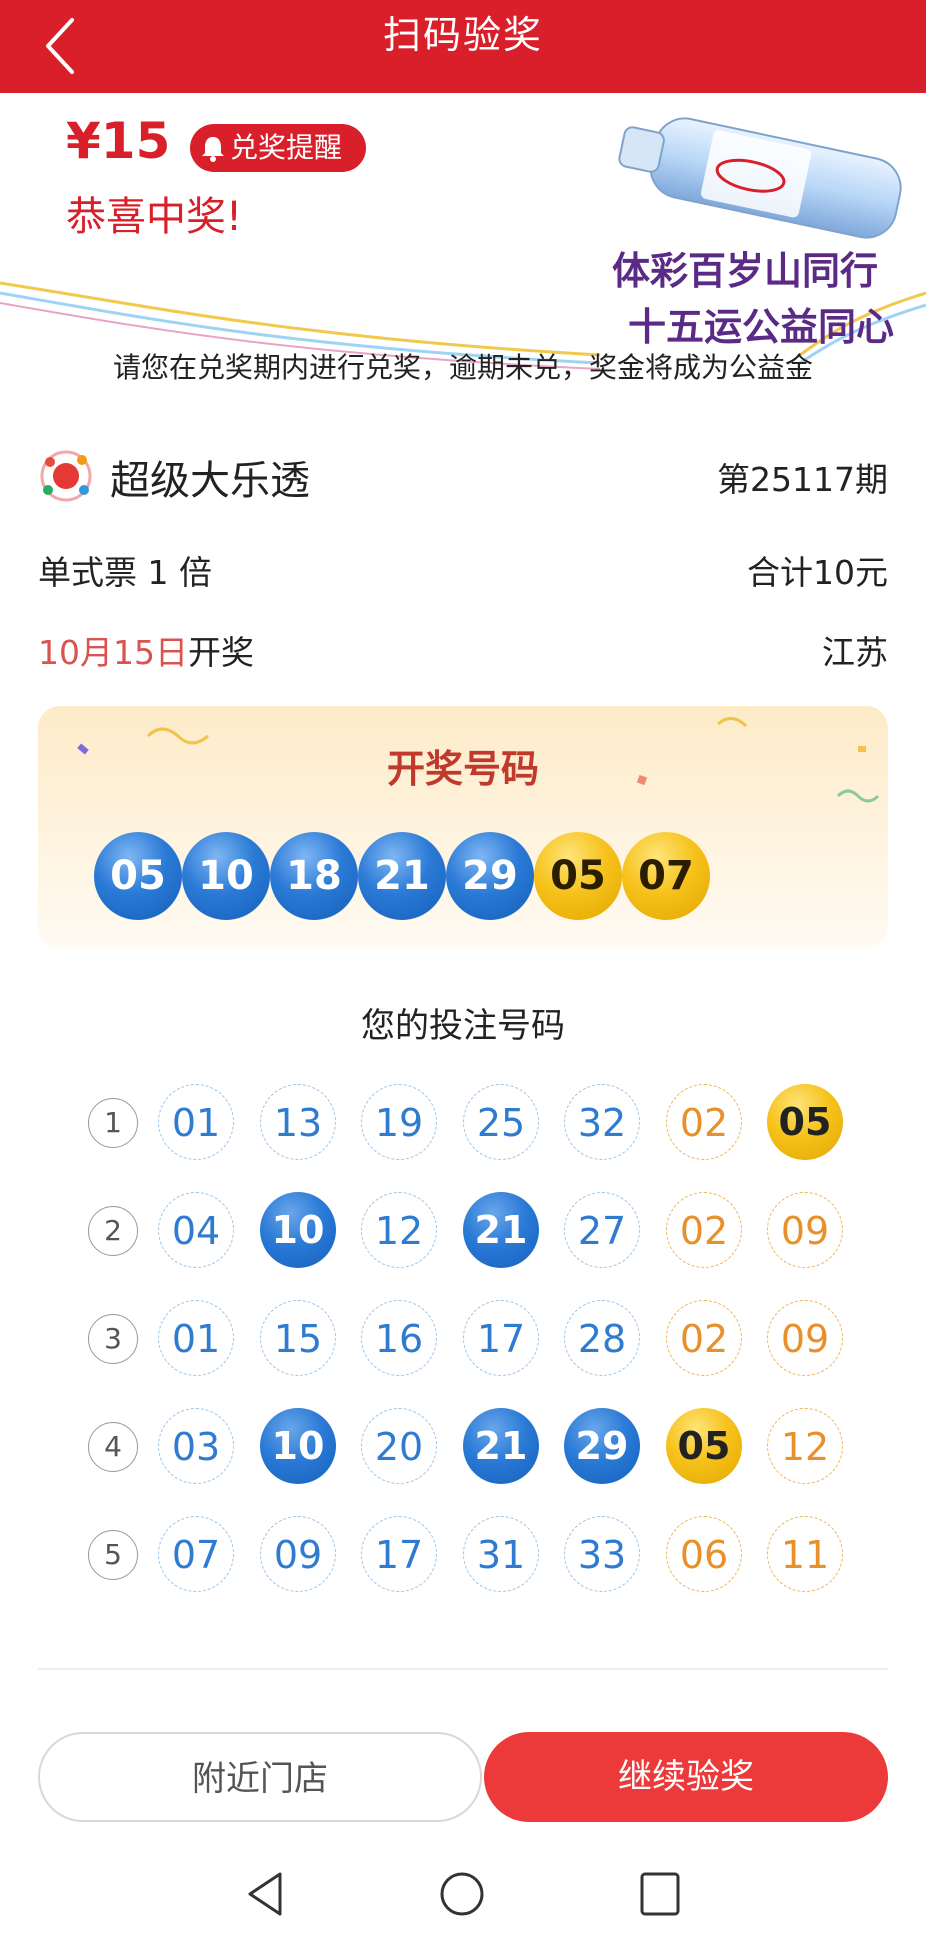 This screenshot has height=1942, width=926. Describe the element at coordinates (213, 149) in the screenshot. I see `bell-icon` at that location.